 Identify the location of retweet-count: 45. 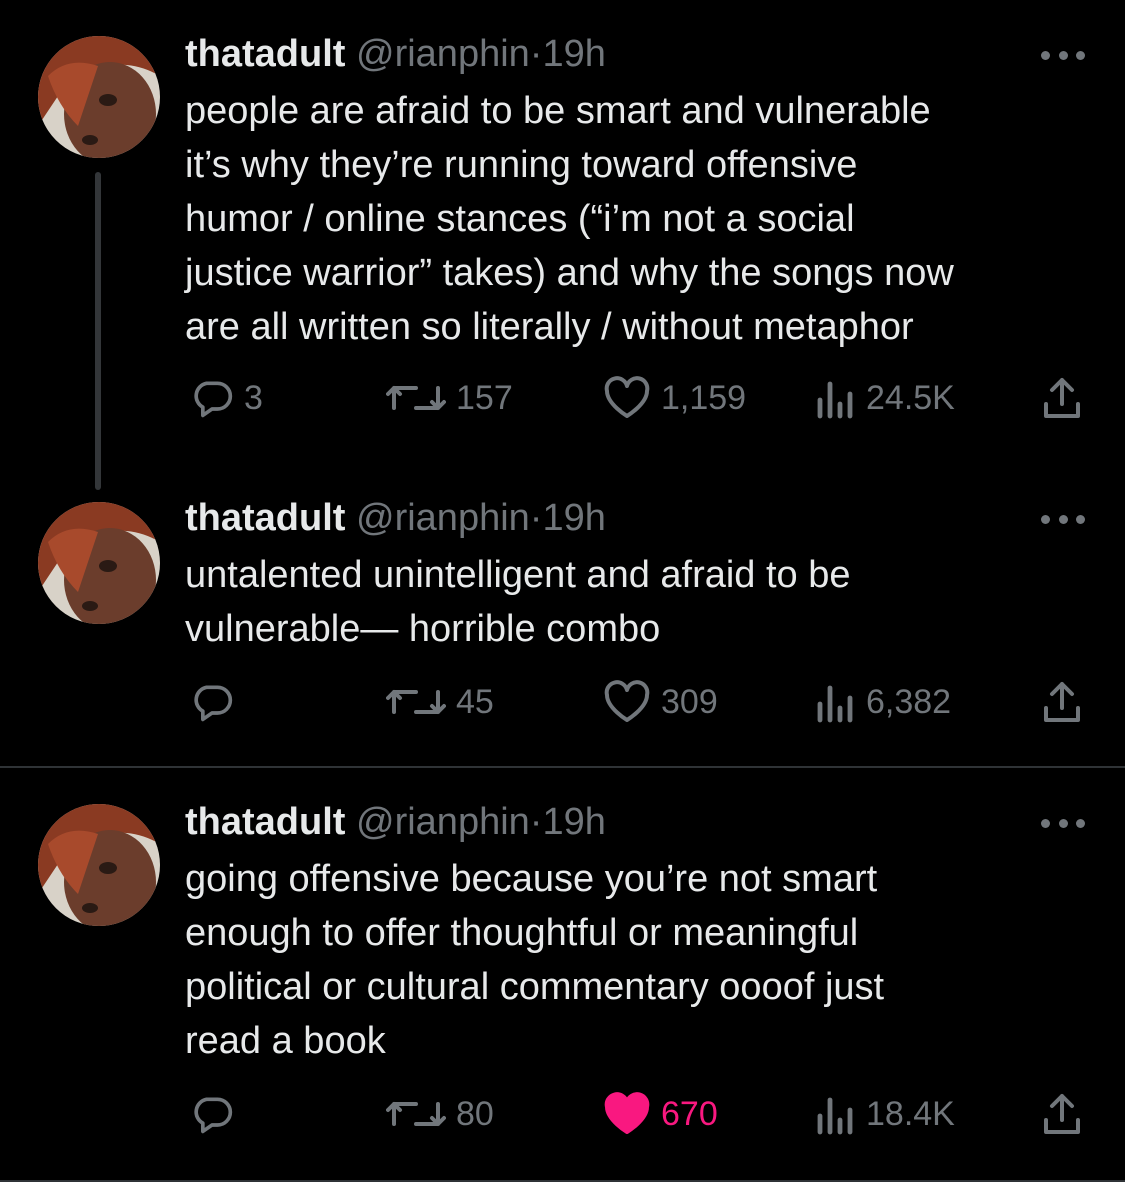
(475, 701).